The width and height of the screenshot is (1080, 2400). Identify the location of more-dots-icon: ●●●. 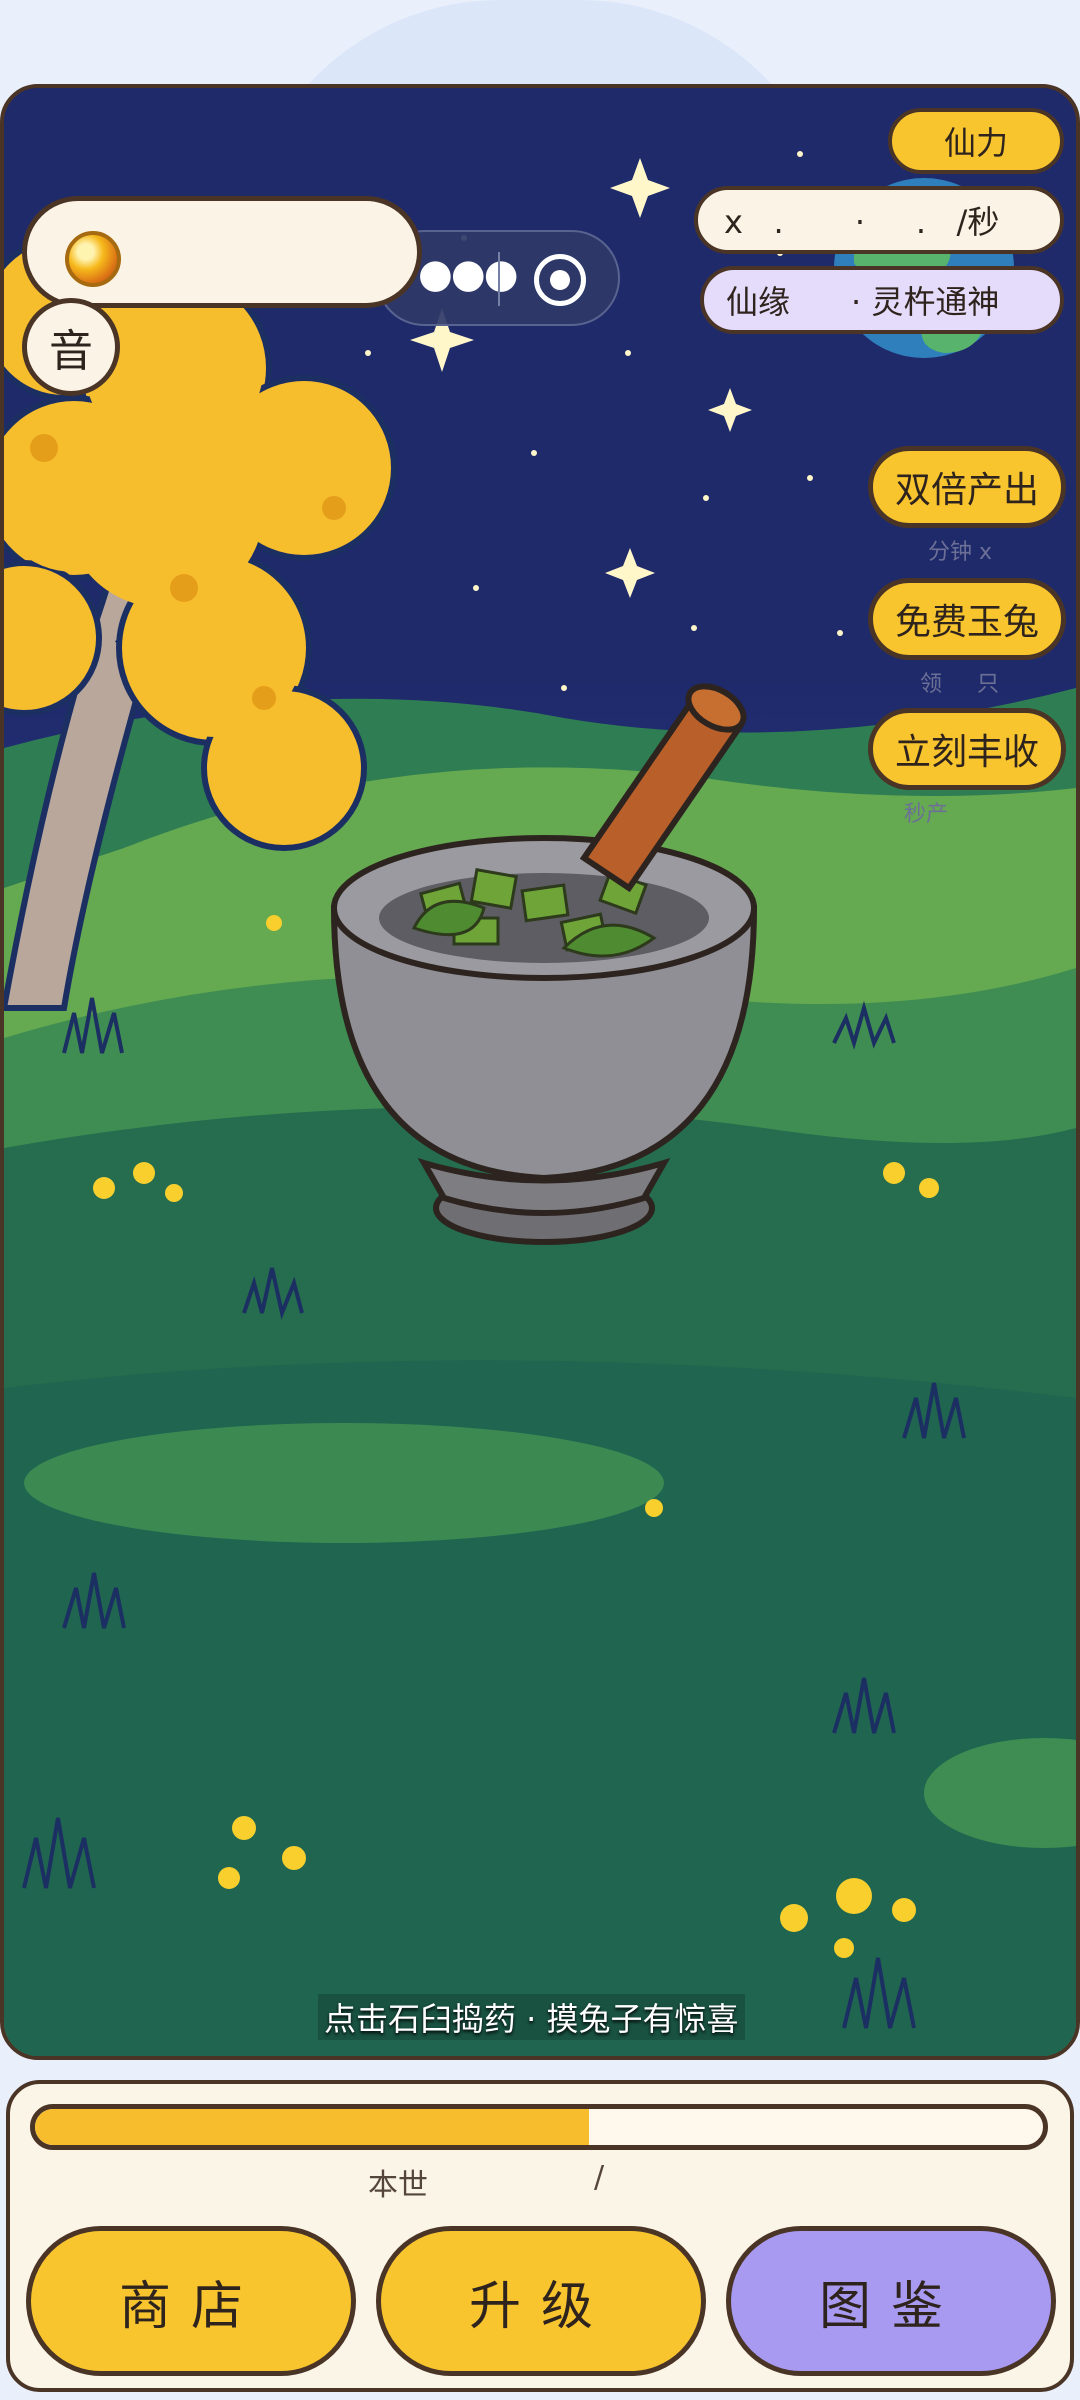
(468, 274).